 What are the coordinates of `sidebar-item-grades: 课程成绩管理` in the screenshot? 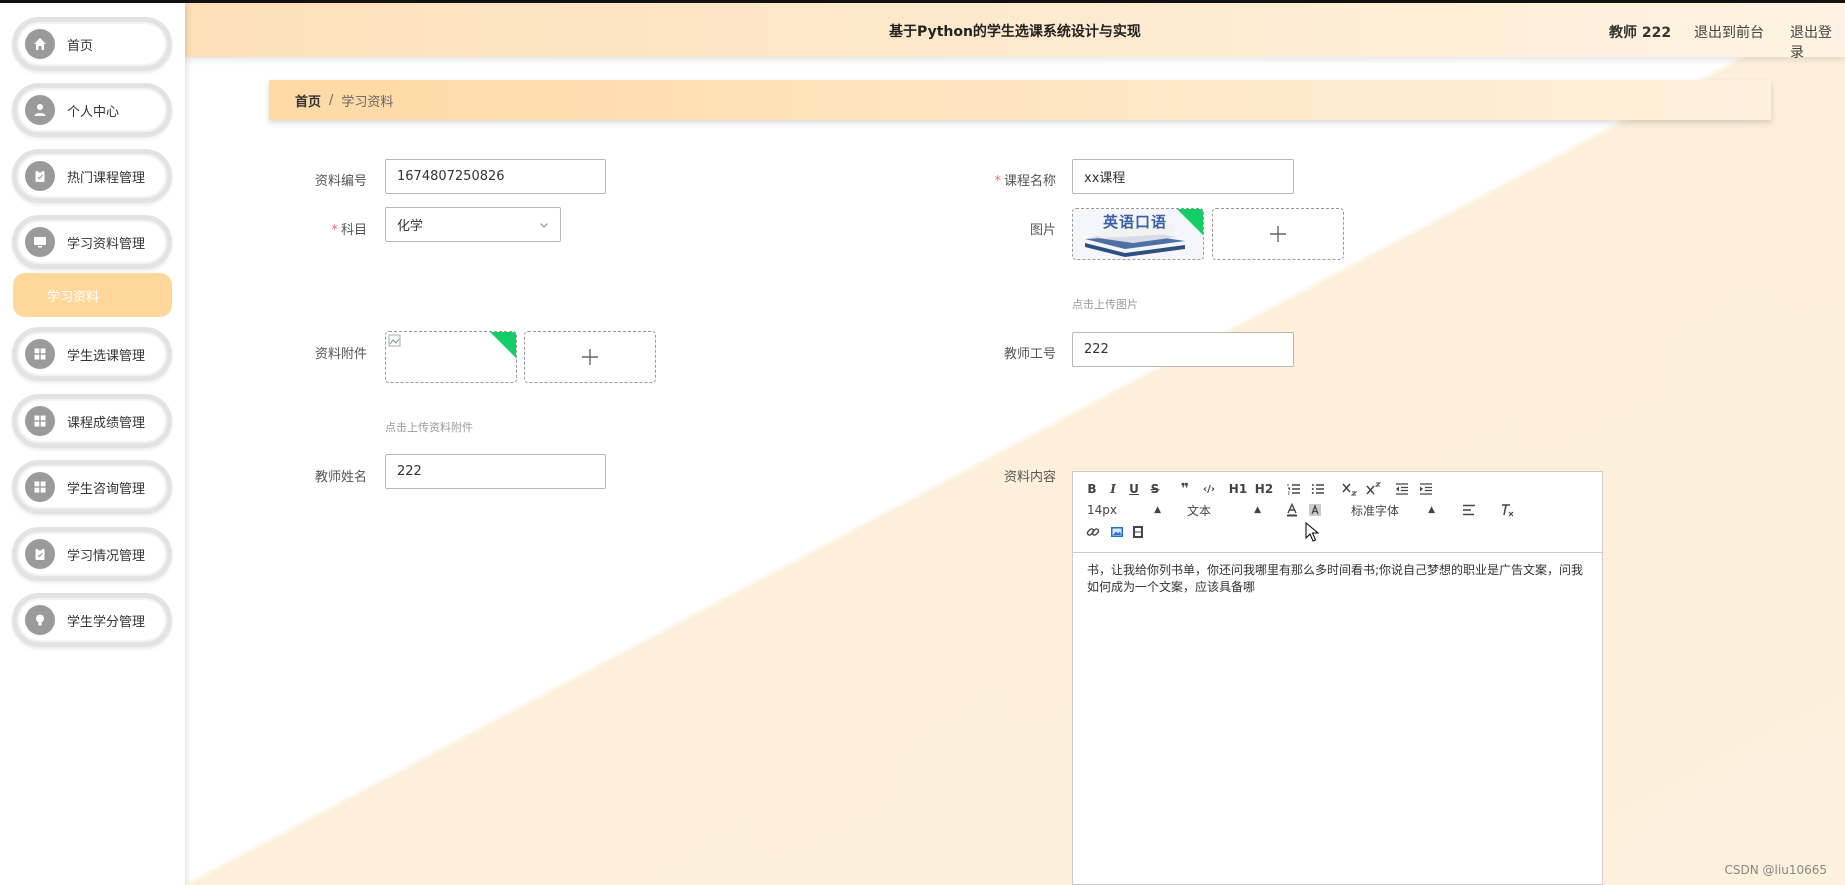 It's located at (92, 421).